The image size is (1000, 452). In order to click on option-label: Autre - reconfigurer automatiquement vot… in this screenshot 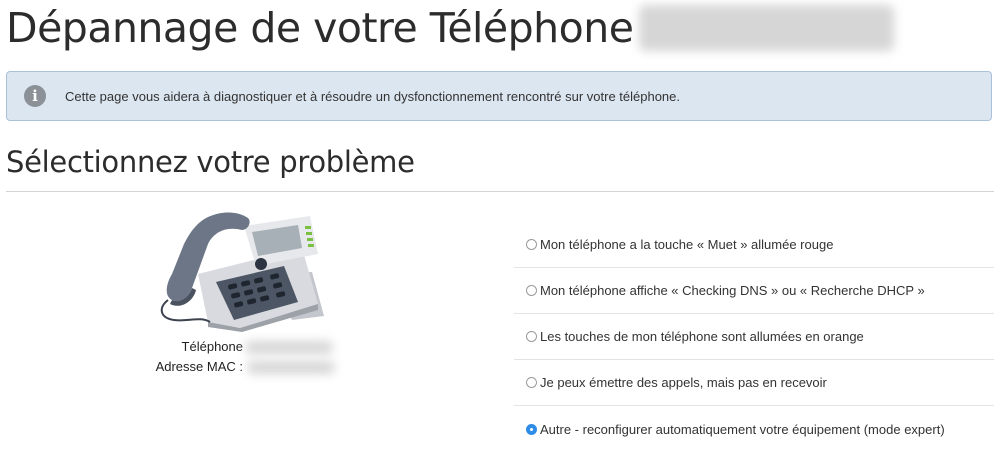, I will do `click(742, 429)`.